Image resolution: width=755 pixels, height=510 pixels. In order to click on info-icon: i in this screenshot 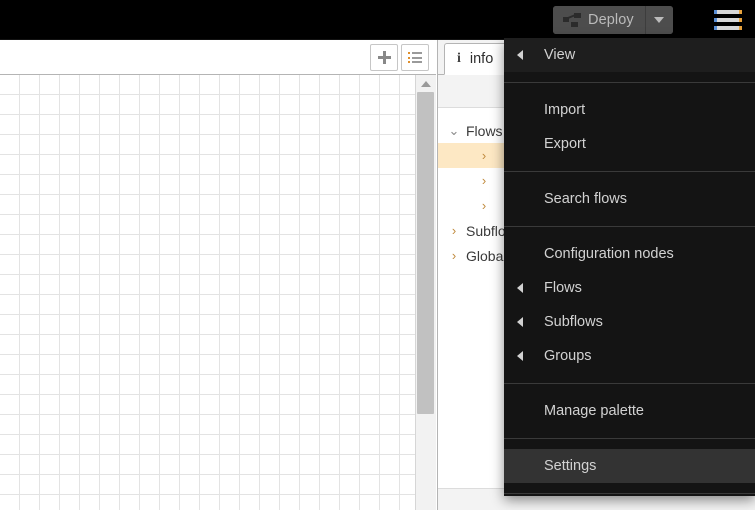, I will do `click(459, 58)`.